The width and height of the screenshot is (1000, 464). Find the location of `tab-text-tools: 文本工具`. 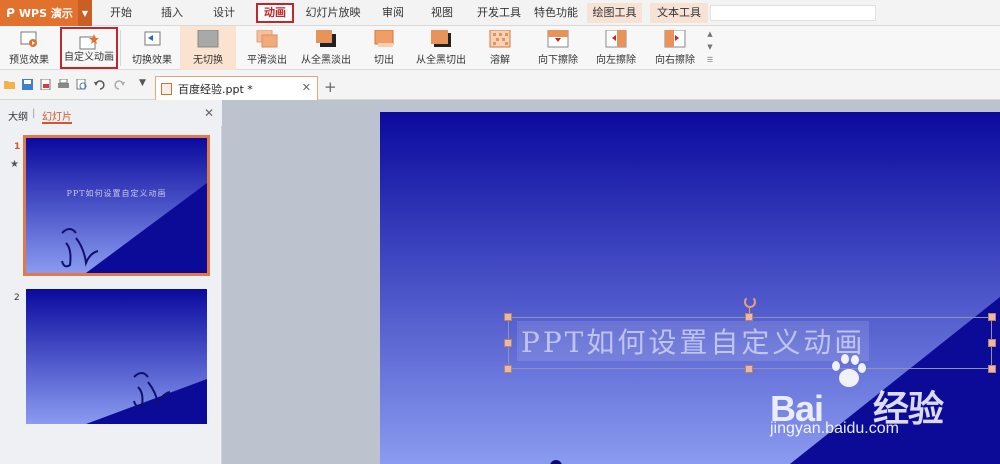

tab-text-tools: 文本工具 is located at coordinates (679, 13).